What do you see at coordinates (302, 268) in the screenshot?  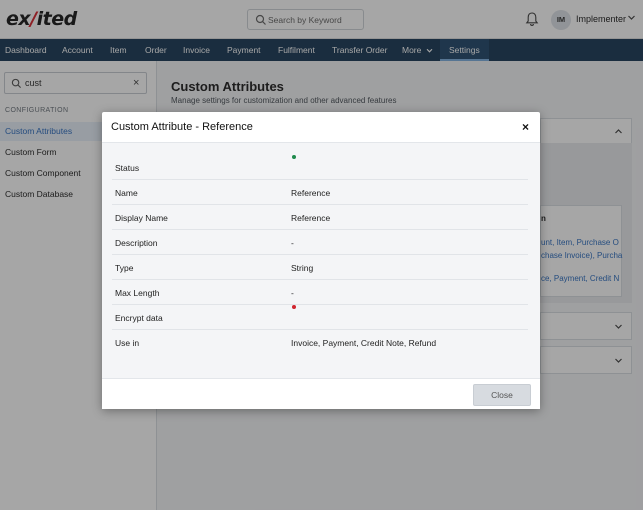 I see `detail-value: String` at bounding box center [302, 268].